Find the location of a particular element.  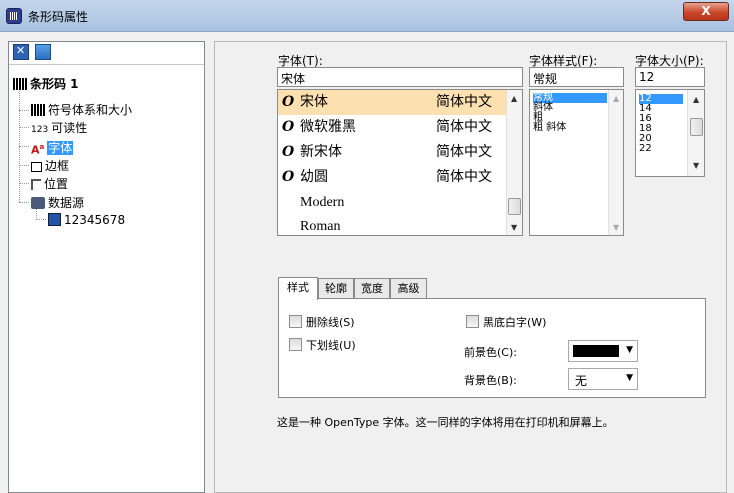

font-list-scrollbar: ▲ ▼ is located at coordinates (514, 162).